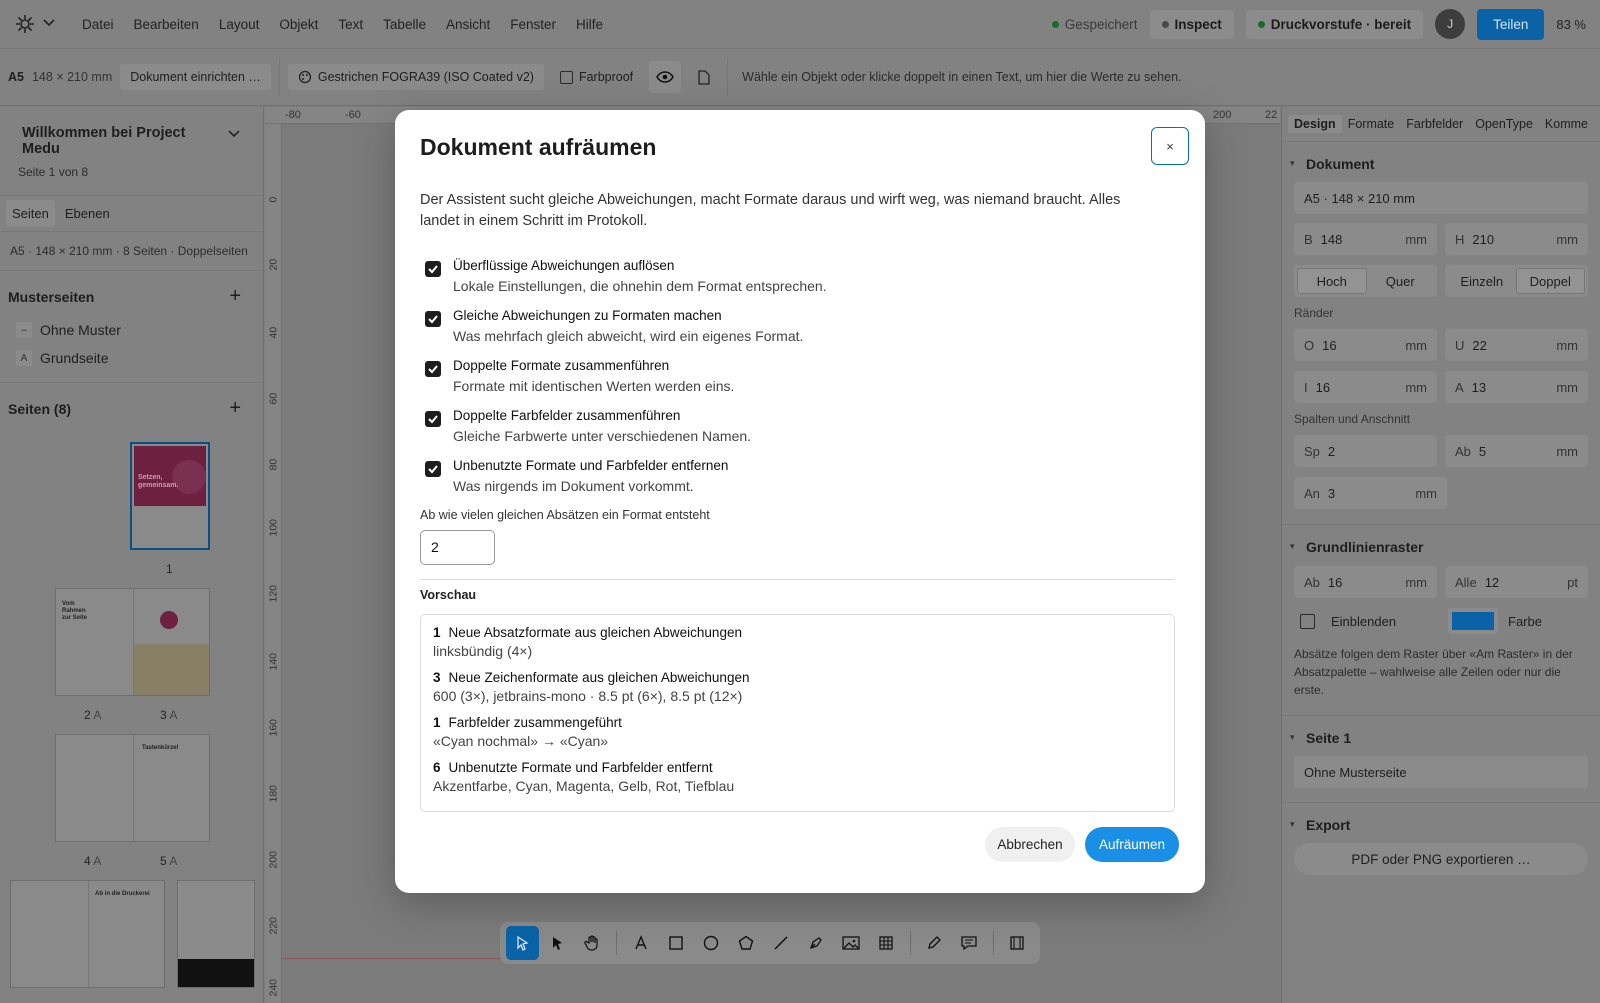 The height and width of the screenshot is (1003, 1600). What do you see at coordinates (1365, 387) in the screenshot?
I see `margin-inside-field: I 16 mm` at bounding box center [1365, 387].